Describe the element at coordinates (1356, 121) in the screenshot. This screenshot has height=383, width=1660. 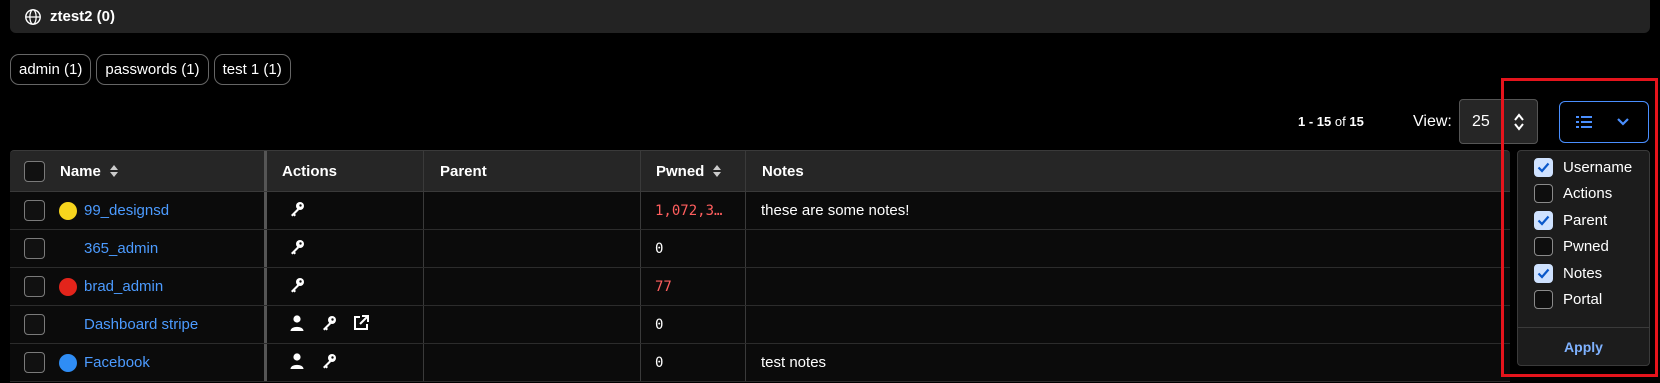
I see `pager-total: 15` at that location.